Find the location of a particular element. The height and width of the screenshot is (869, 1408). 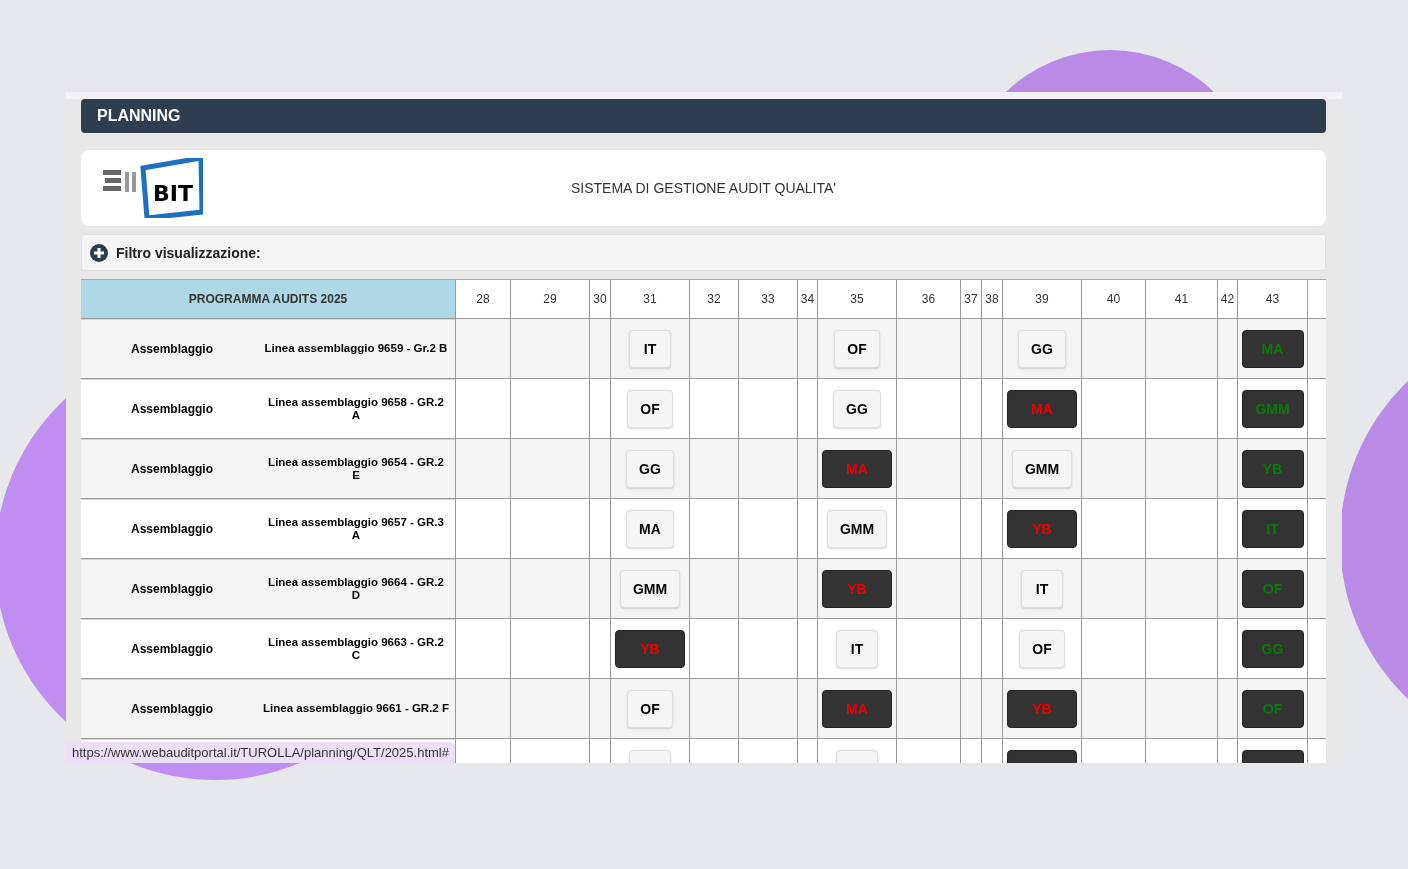

week-header: 33 is located at coordinates (768, 299).